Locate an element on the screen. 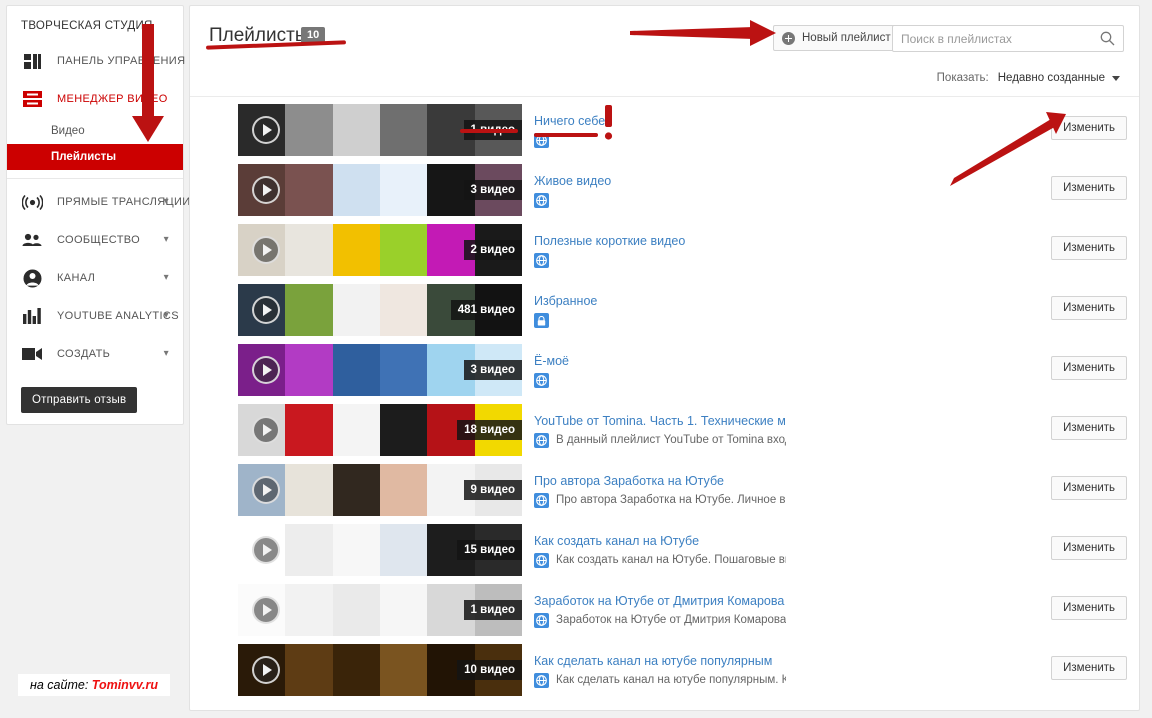 The width and height of the screenshot is (1152, 718). playlist-count-badge: 10 is located at coordinates (313, 35).